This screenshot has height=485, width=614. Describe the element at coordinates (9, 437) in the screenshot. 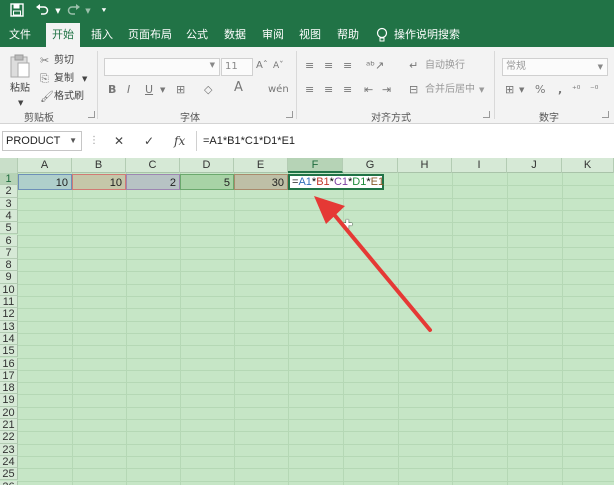

I see `row-header-22: 22` at that location.